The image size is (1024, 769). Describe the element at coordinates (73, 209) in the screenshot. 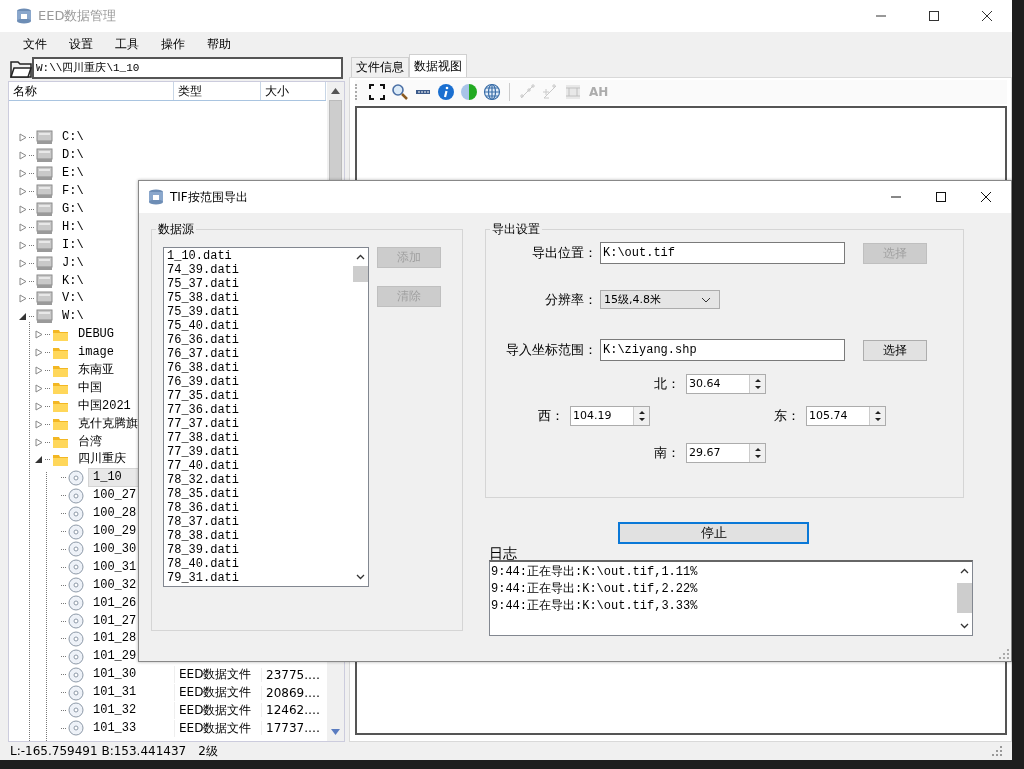

I see `tree-item: G:\` at that location.